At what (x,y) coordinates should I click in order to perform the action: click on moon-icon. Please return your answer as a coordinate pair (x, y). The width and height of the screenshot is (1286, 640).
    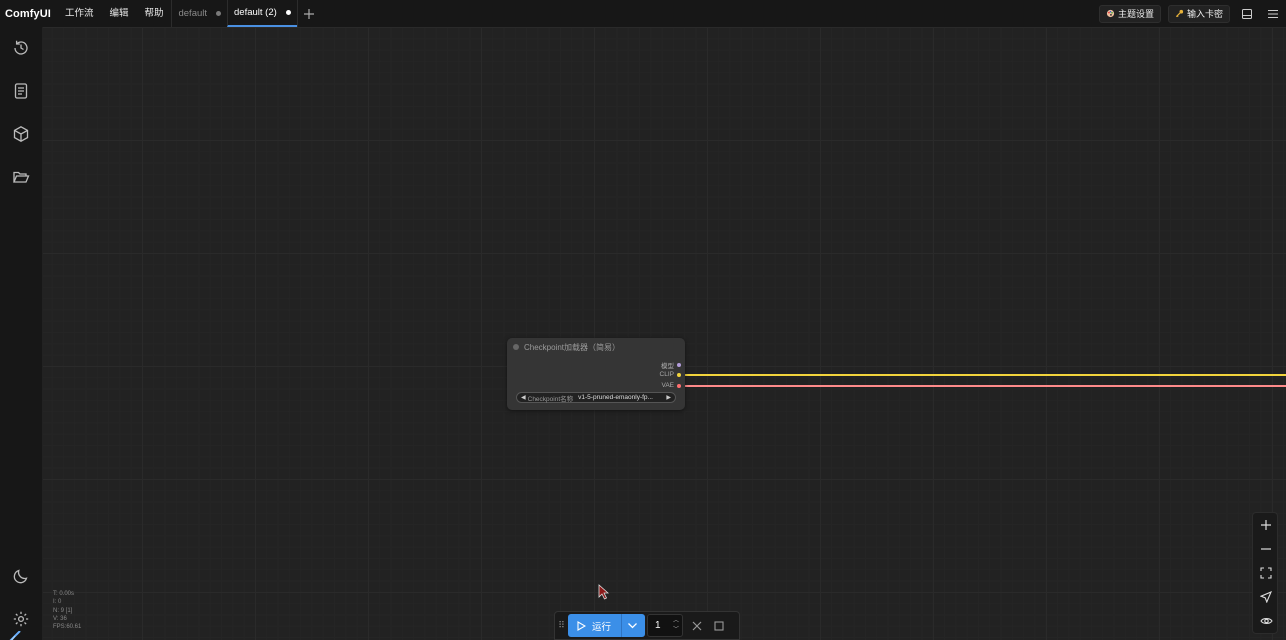
    Looking at the image, I should click on (20, 576).